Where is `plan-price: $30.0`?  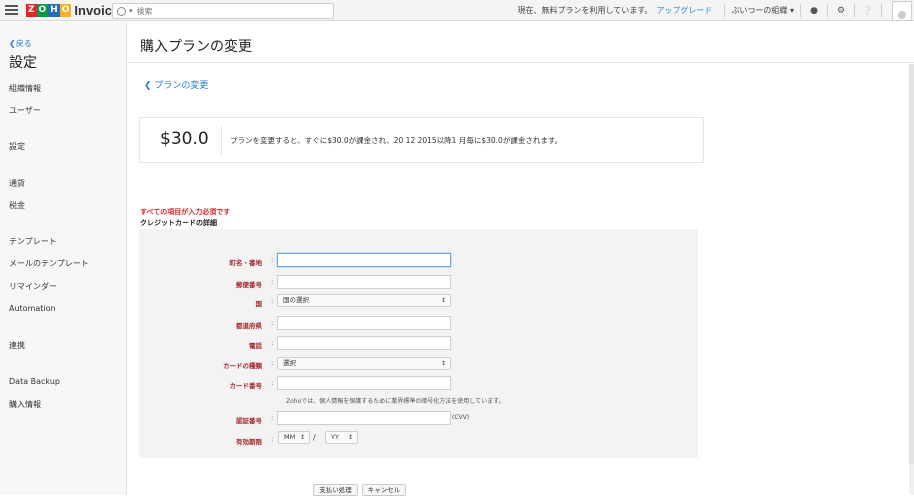
plan-price: $30.0 is located at coordinates (184, 139).